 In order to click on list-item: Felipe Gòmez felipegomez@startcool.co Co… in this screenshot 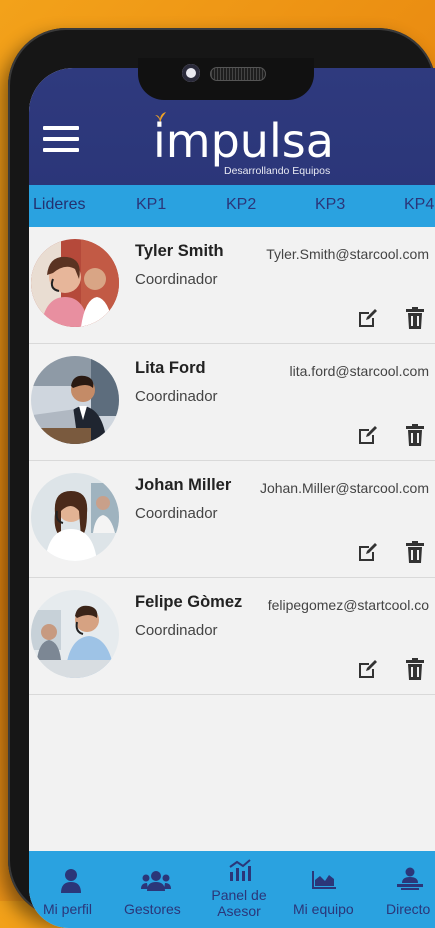, I will do `click(232, 636)`.